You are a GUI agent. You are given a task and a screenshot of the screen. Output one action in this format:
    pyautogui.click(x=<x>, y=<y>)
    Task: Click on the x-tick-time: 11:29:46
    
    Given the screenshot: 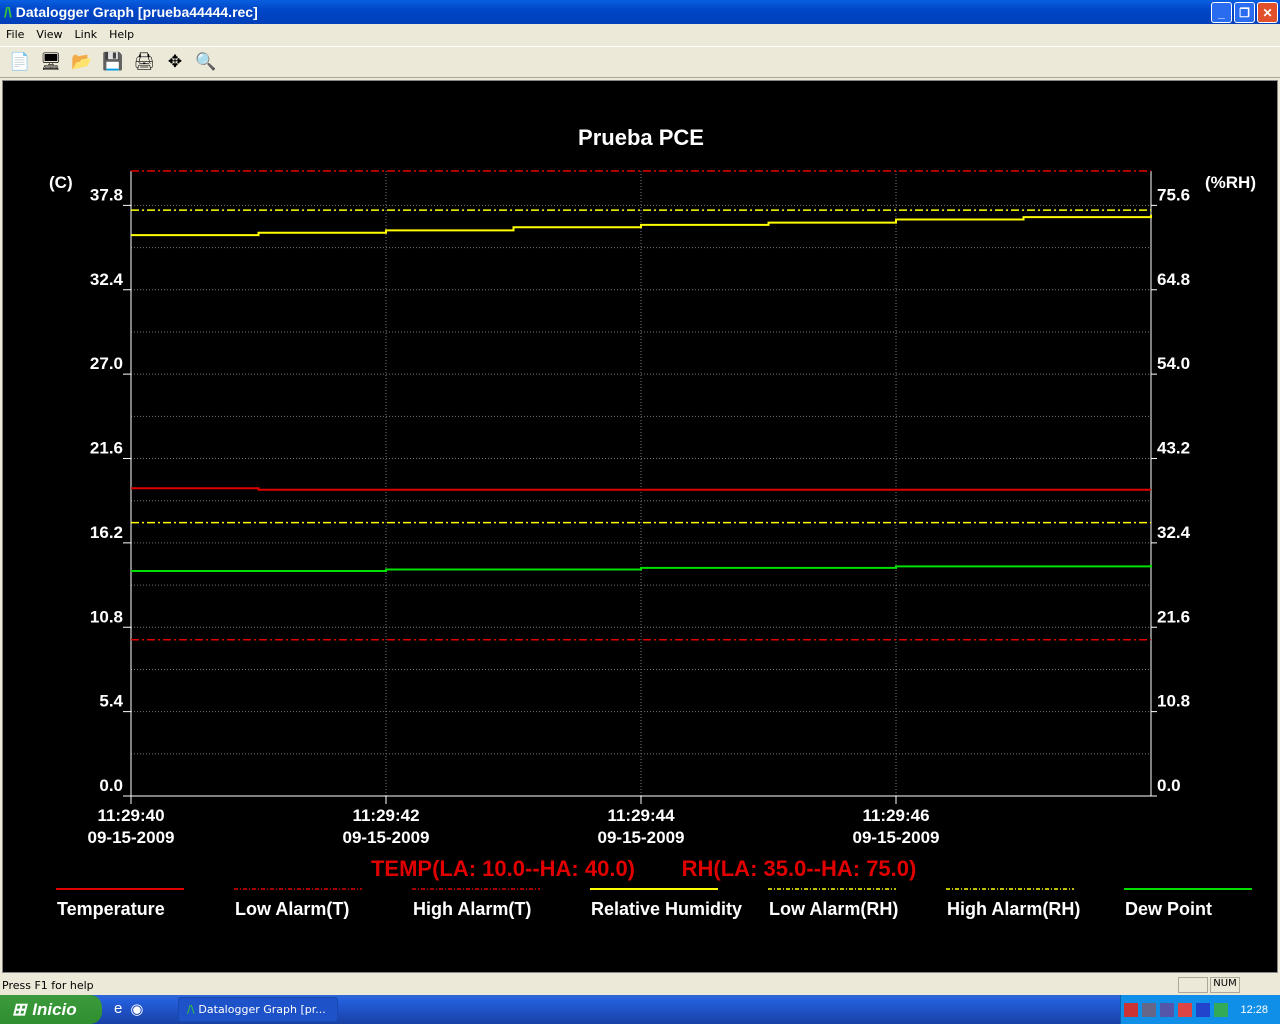 What is the action you would take?
    pyautogui.click(x=895, y=815)
    